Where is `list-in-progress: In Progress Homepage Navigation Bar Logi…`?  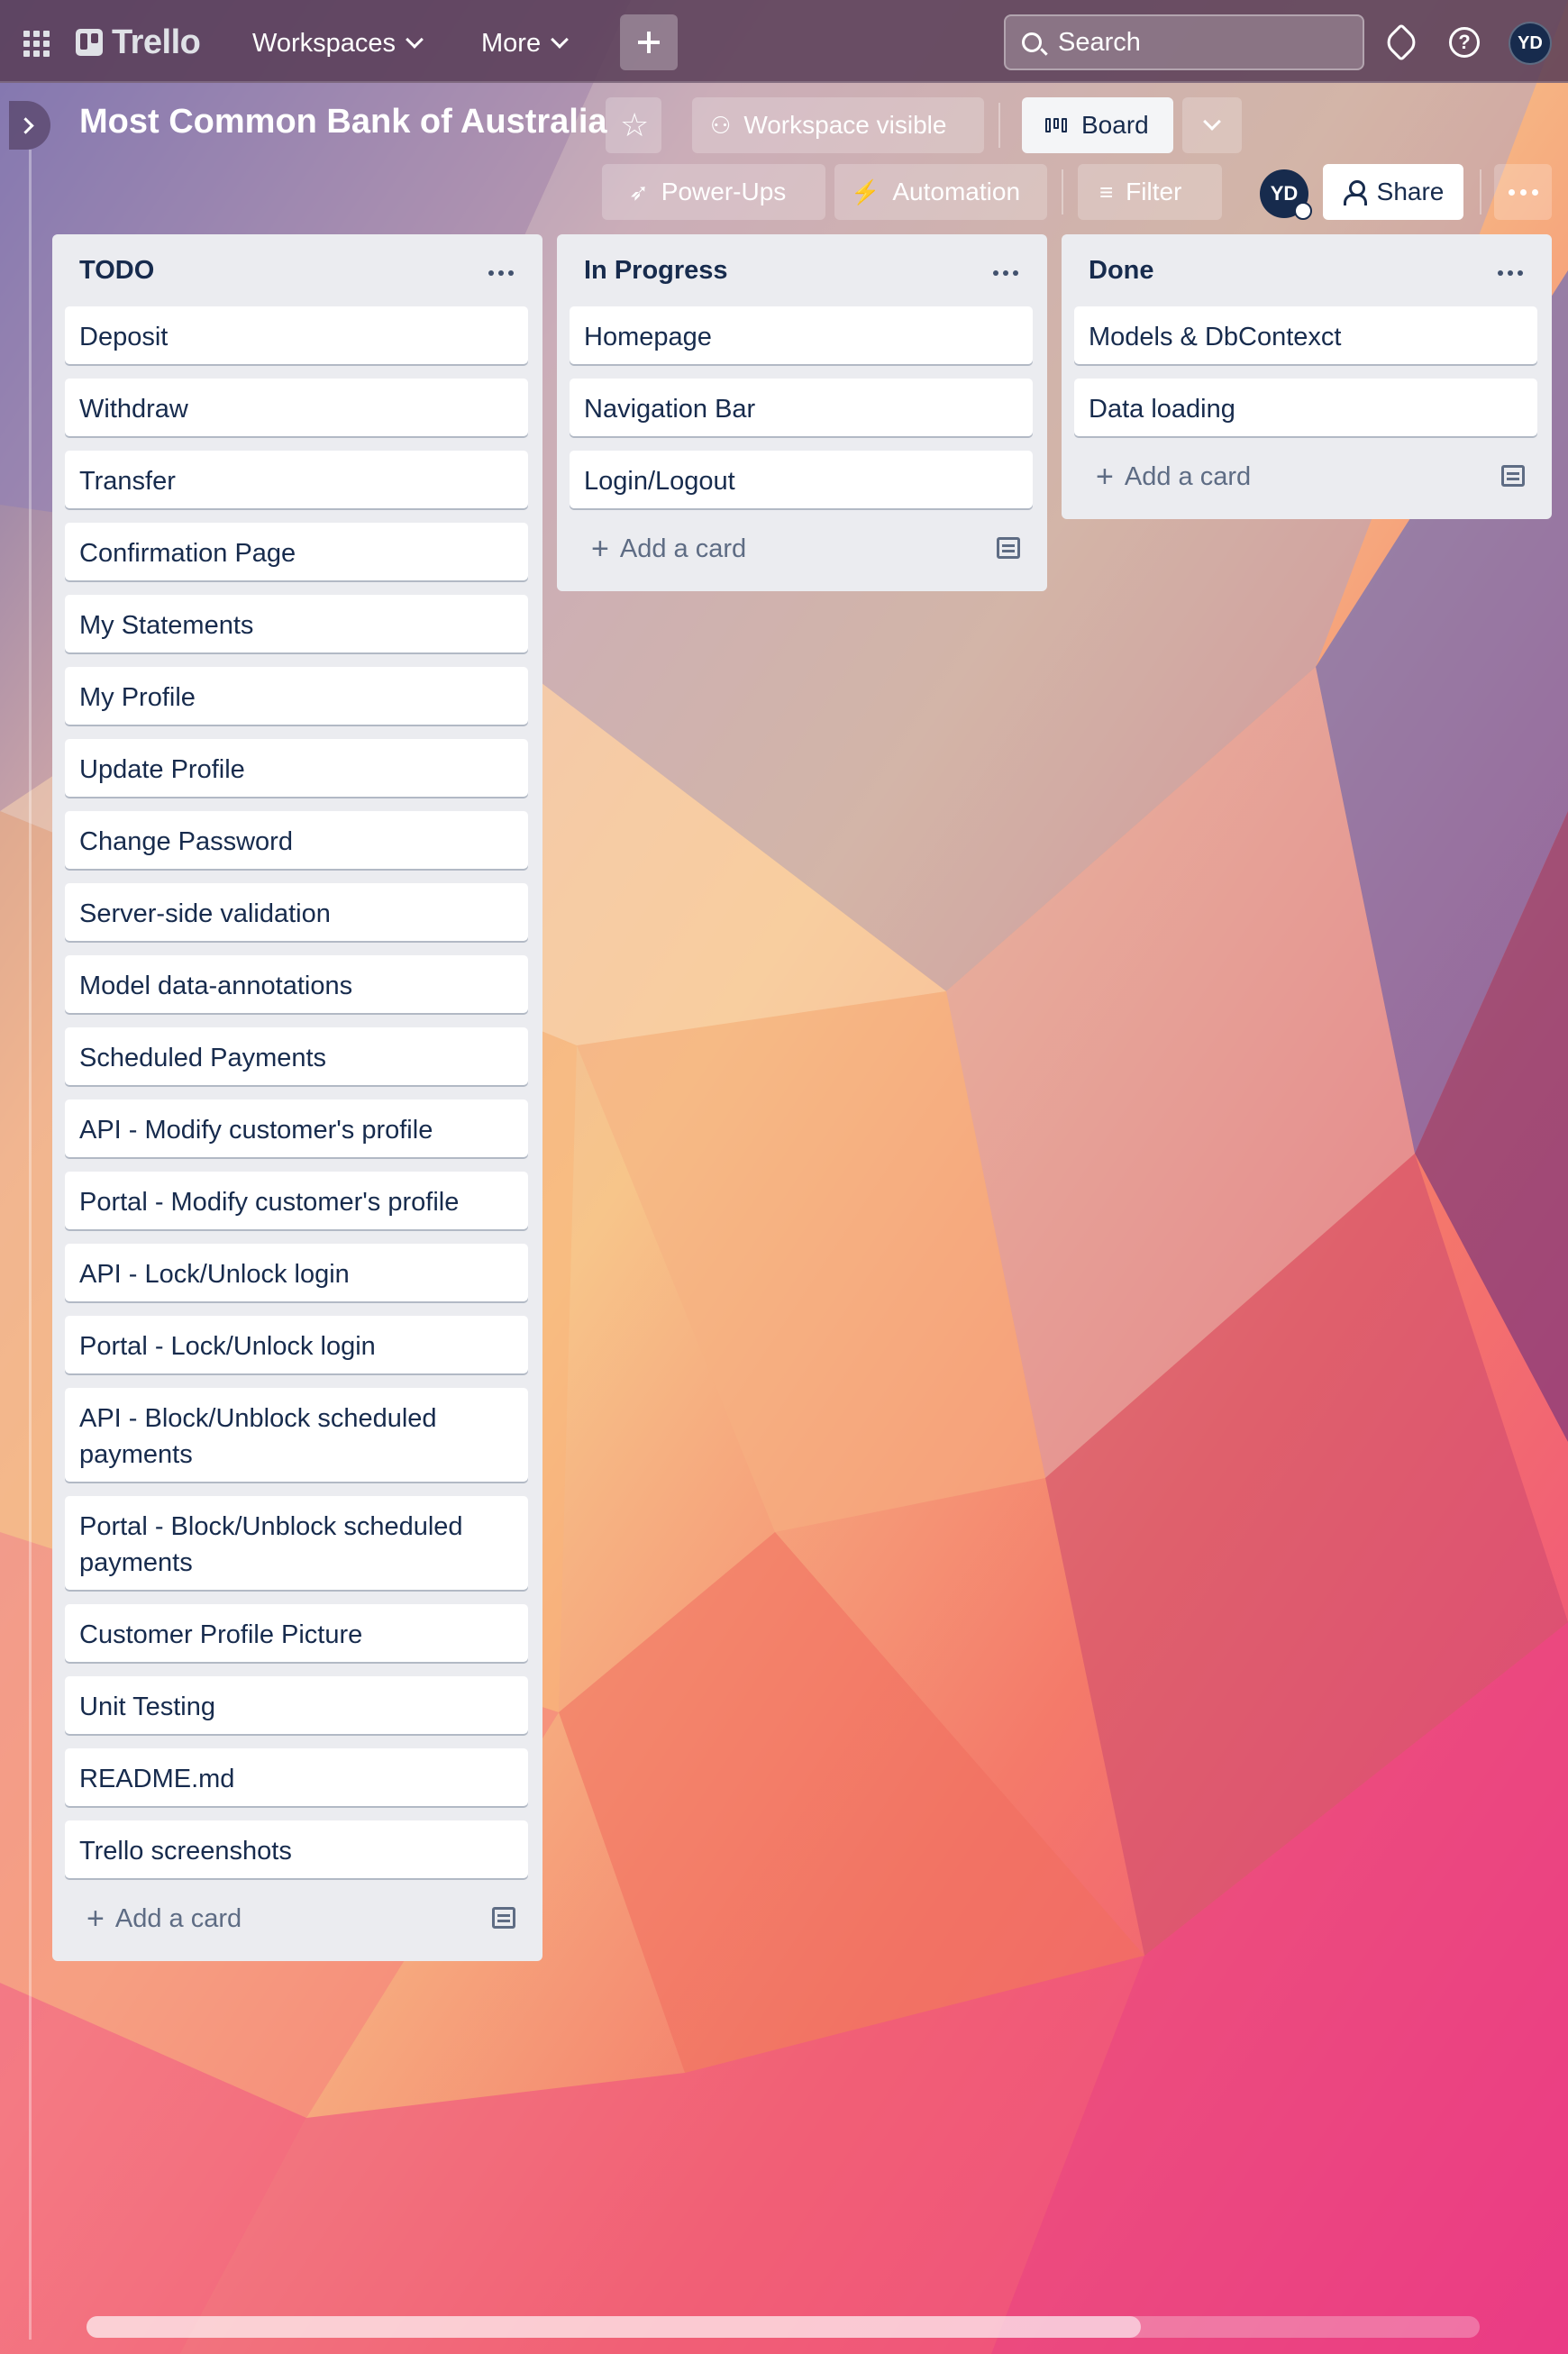 list-in-progress: In Progress Homepage Navigation Bar Logi… is located at coordinates (802, 412).